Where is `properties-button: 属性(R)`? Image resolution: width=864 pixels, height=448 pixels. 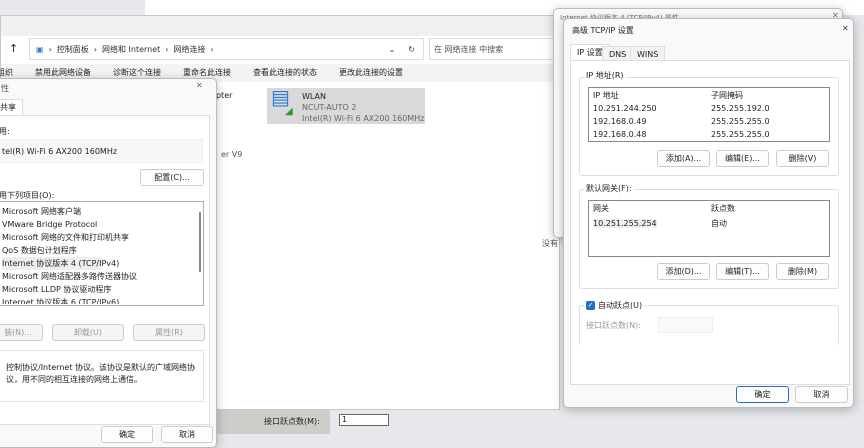 properties-button: 属性(R) is located at coordinates (169, 332).